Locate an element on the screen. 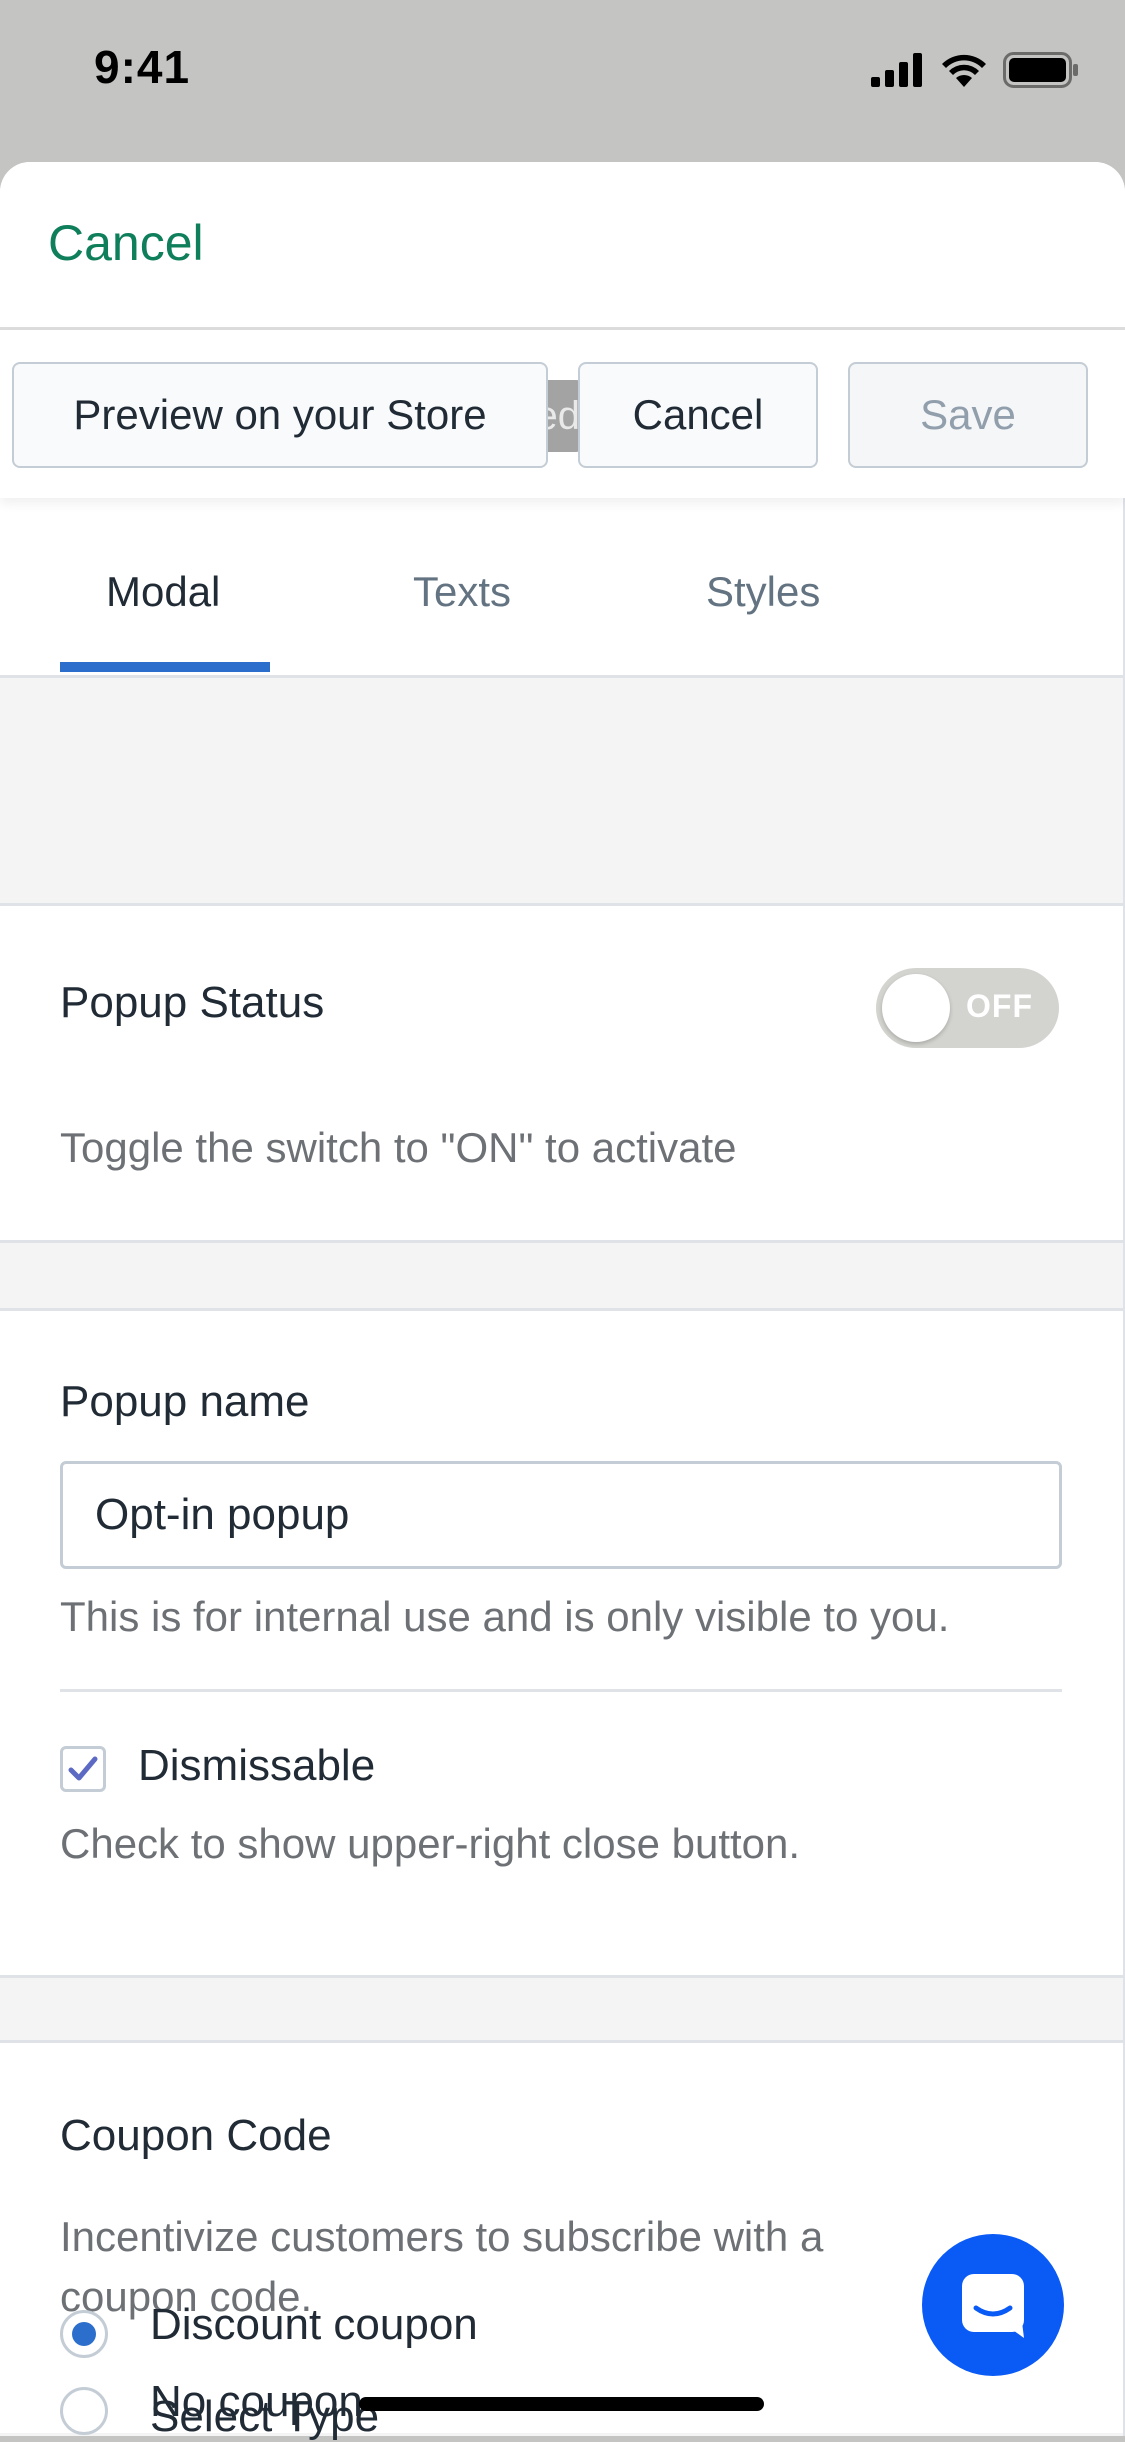  chat-button is located at coordinates (993, 2305).